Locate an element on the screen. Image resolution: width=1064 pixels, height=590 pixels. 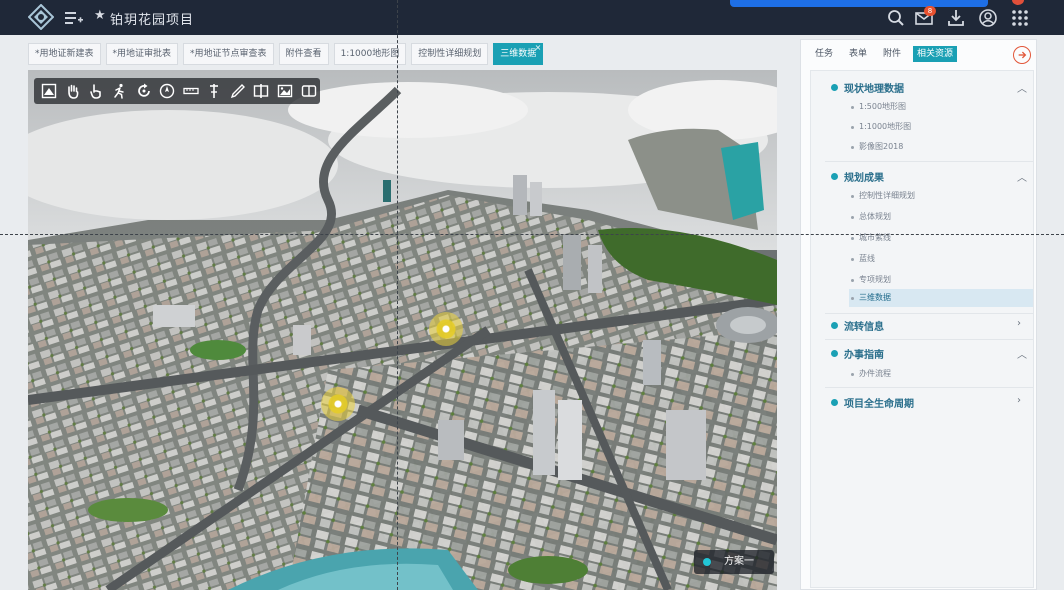
list-item: 影像图2018 is located at coordinates (941, 147).